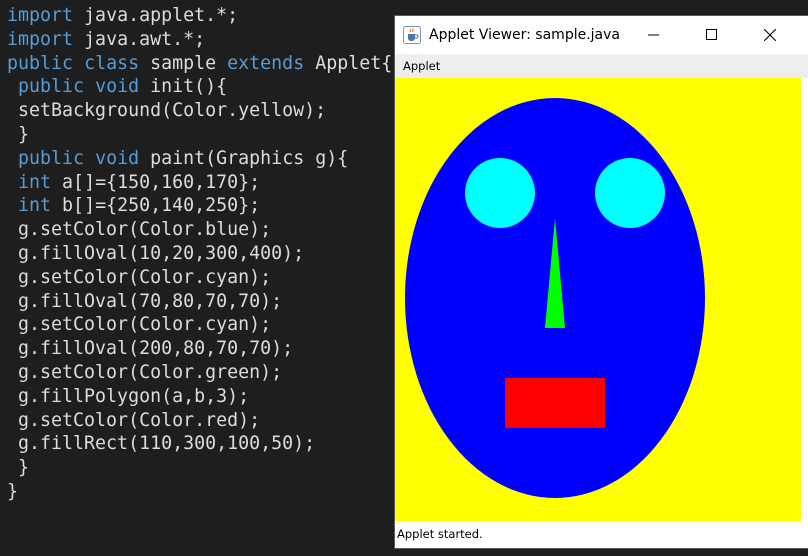 Image resolution: width=808 pixels, height=556 pixels. Describe the element at coordinates (630, 193) in the screenshot. I see `right-eye` at that location.